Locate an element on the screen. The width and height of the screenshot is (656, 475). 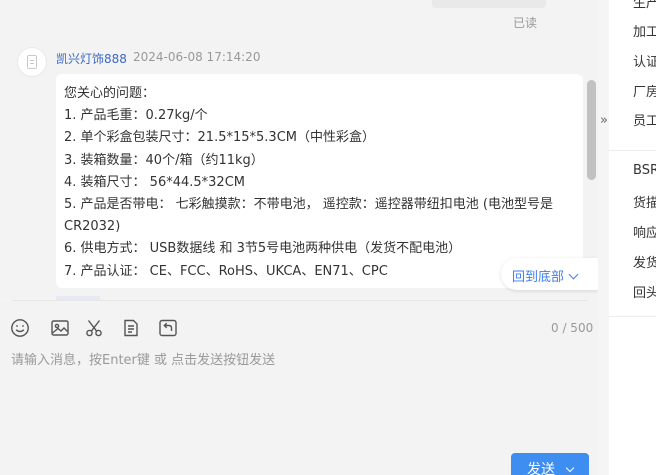
panel-item-staff: 员工 is located at coordinates (644, 121).